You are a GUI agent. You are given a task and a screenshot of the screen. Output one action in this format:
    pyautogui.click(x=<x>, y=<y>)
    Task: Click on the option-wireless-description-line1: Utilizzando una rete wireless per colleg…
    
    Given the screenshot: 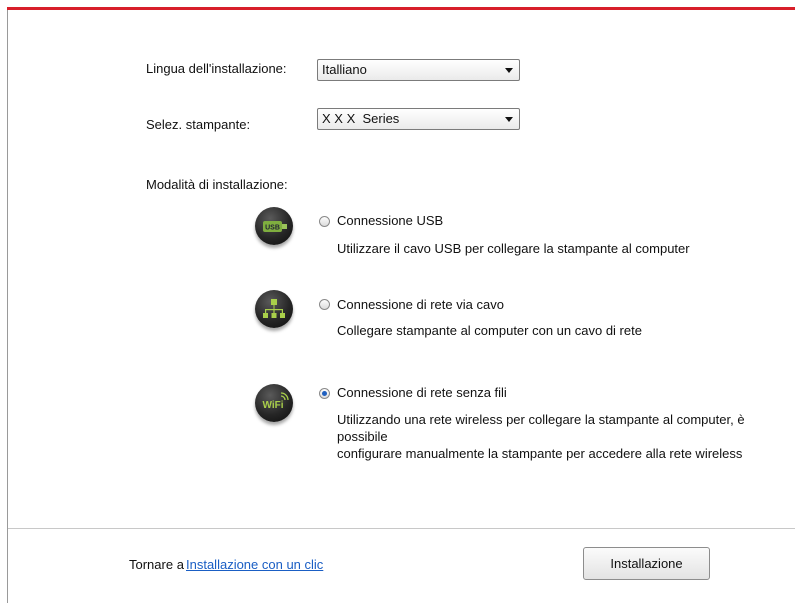 What is the action you would take?
    pyautogui.click(x=541, y=428)
    